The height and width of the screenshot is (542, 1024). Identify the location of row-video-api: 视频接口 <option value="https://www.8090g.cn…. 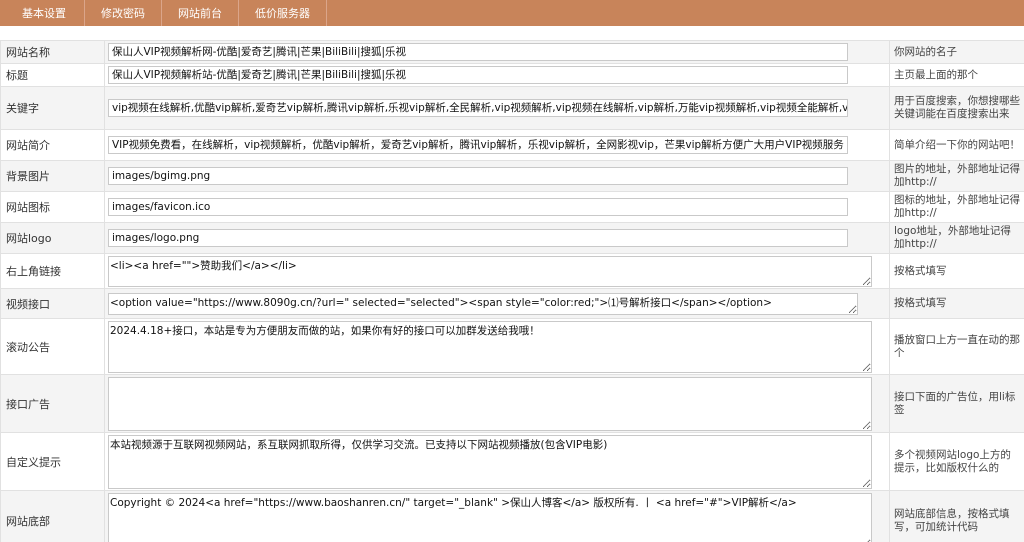
(512, 303).